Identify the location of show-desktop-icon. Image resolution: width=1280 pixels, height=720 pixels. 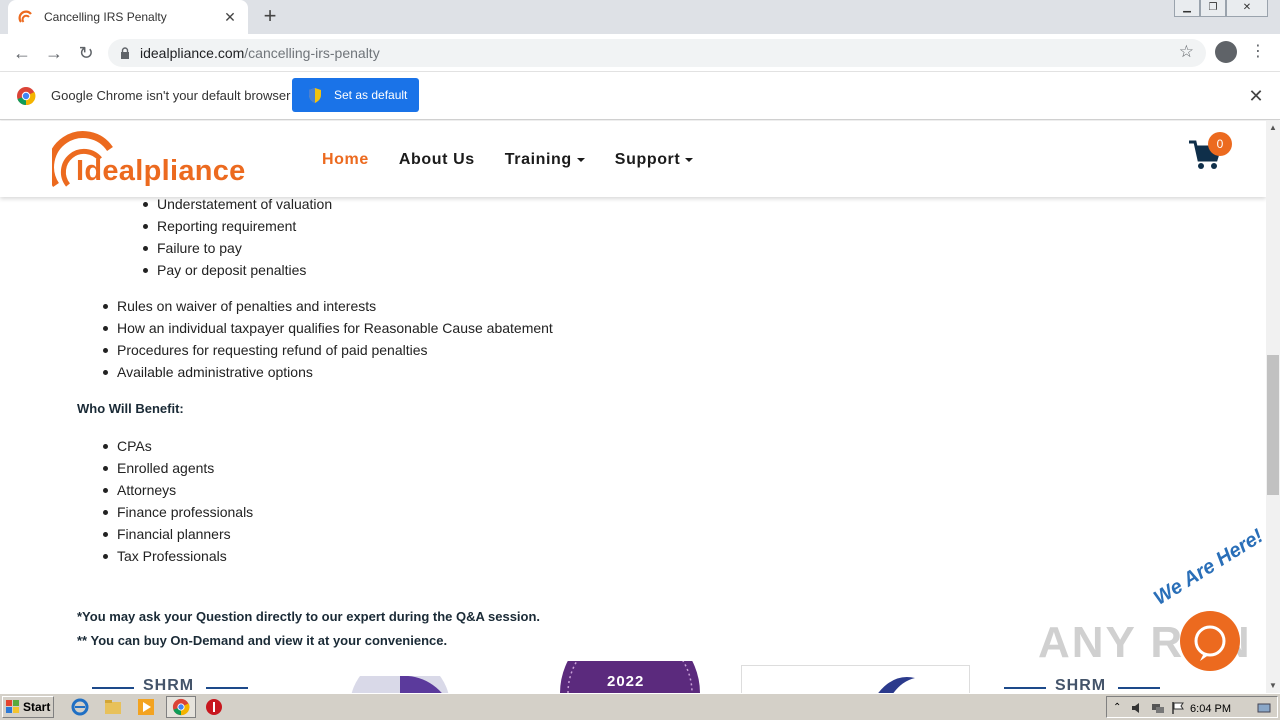
(1264, 708).